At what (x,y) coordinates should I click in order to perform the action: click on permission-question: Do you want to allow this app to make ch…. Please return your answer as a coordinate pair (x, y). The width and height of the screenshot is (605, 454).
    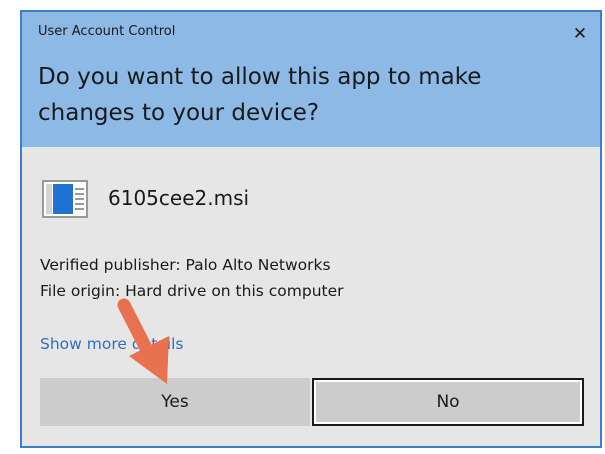
    Looking at the image, I should click on (260, 95).